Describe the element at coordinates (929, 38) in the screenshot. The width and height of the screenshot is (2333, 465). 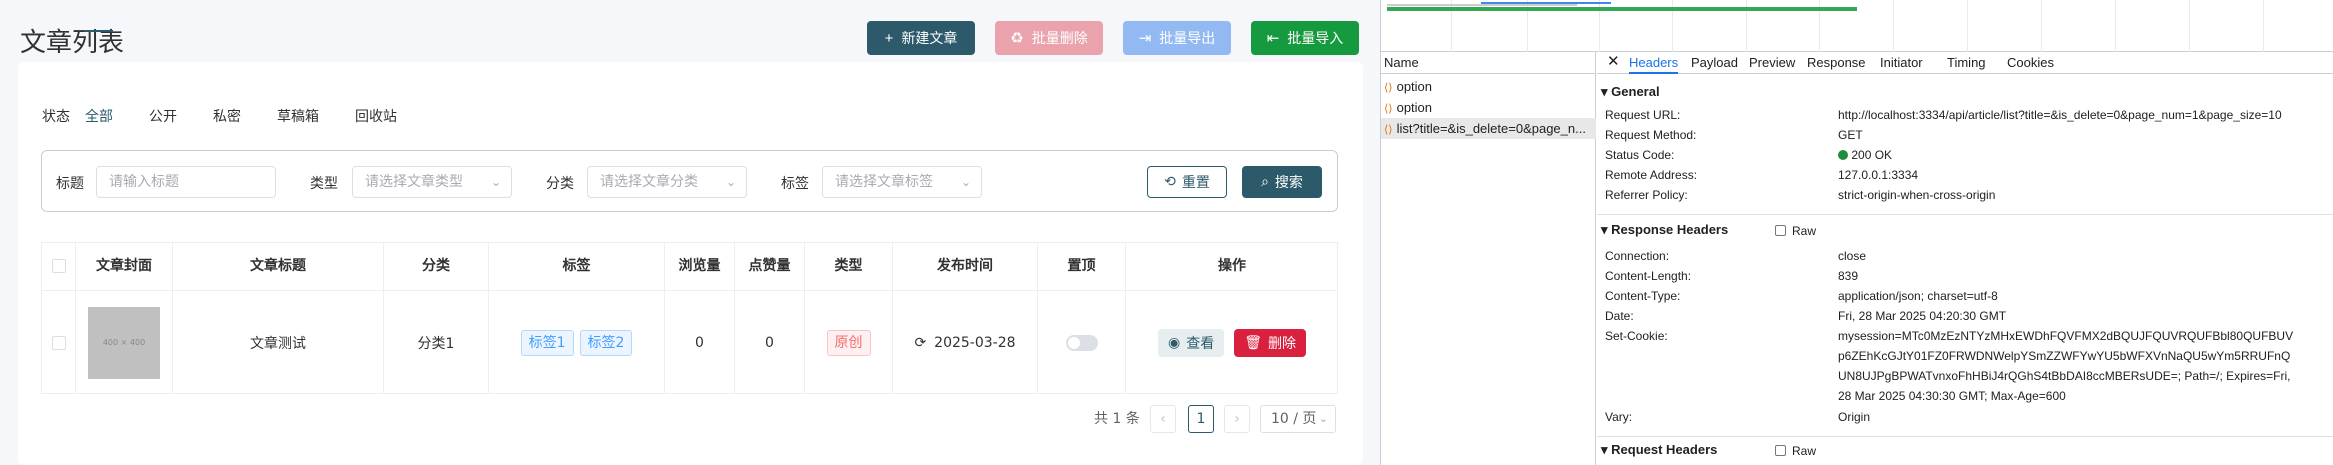
I see `new-article-label: 新建文章` at that location.